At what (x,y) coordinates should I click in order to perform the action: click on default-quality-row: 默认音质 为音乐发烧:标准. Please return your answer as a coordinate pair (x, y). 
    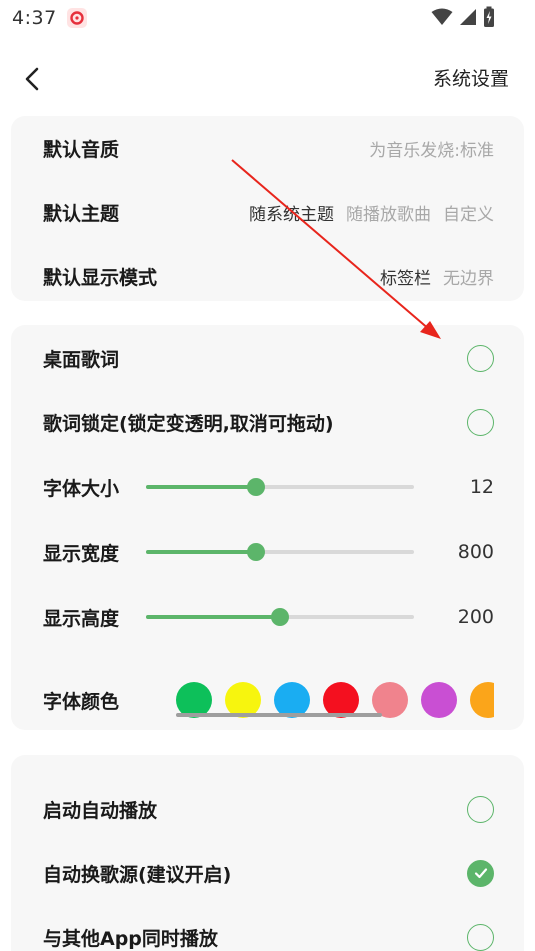
    Looking at the image, I should click on (267, 148).